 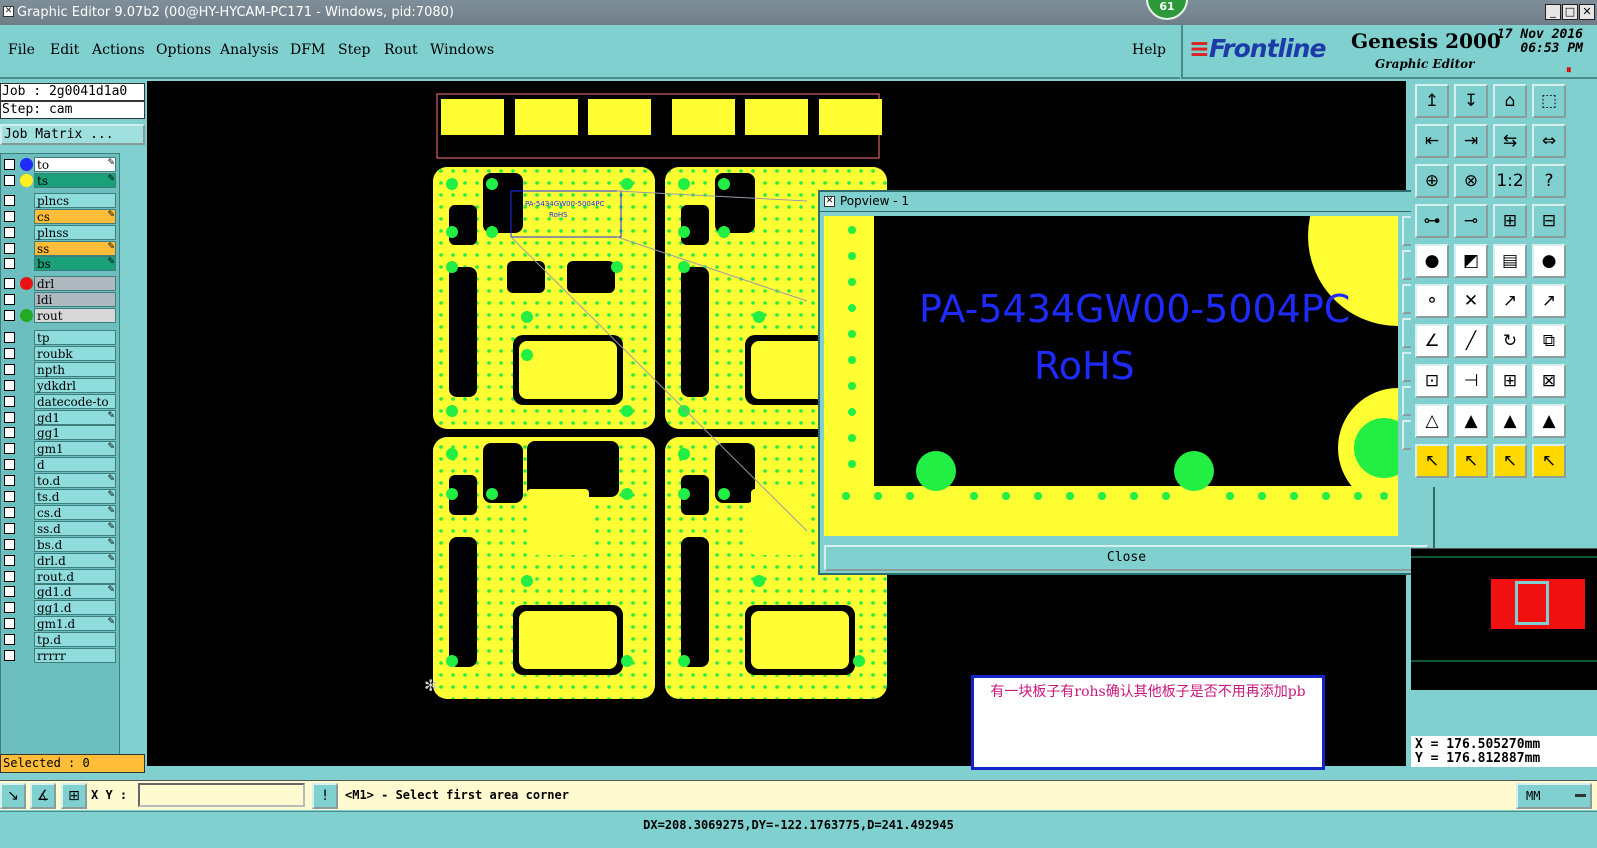 What do you see at coordinates (75, 284) in the screenshot?
I see `layer-name: drl` at bounding box center [75, 284].